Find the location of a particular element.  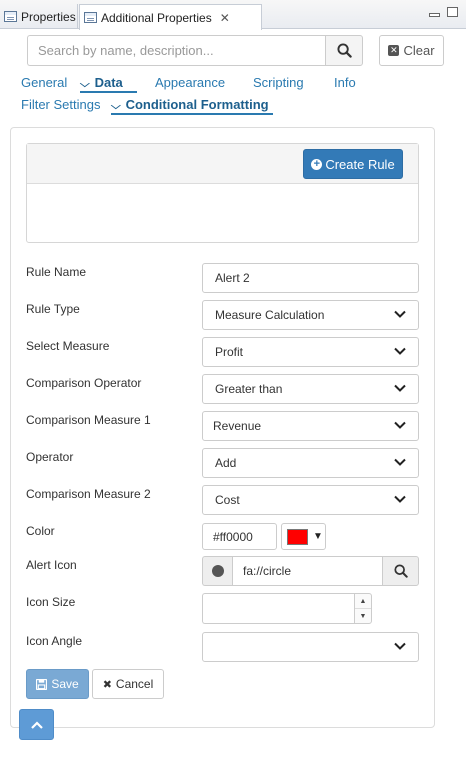

icon-size-spinner: ▲ ▼ is located at coordinates (287, 608).